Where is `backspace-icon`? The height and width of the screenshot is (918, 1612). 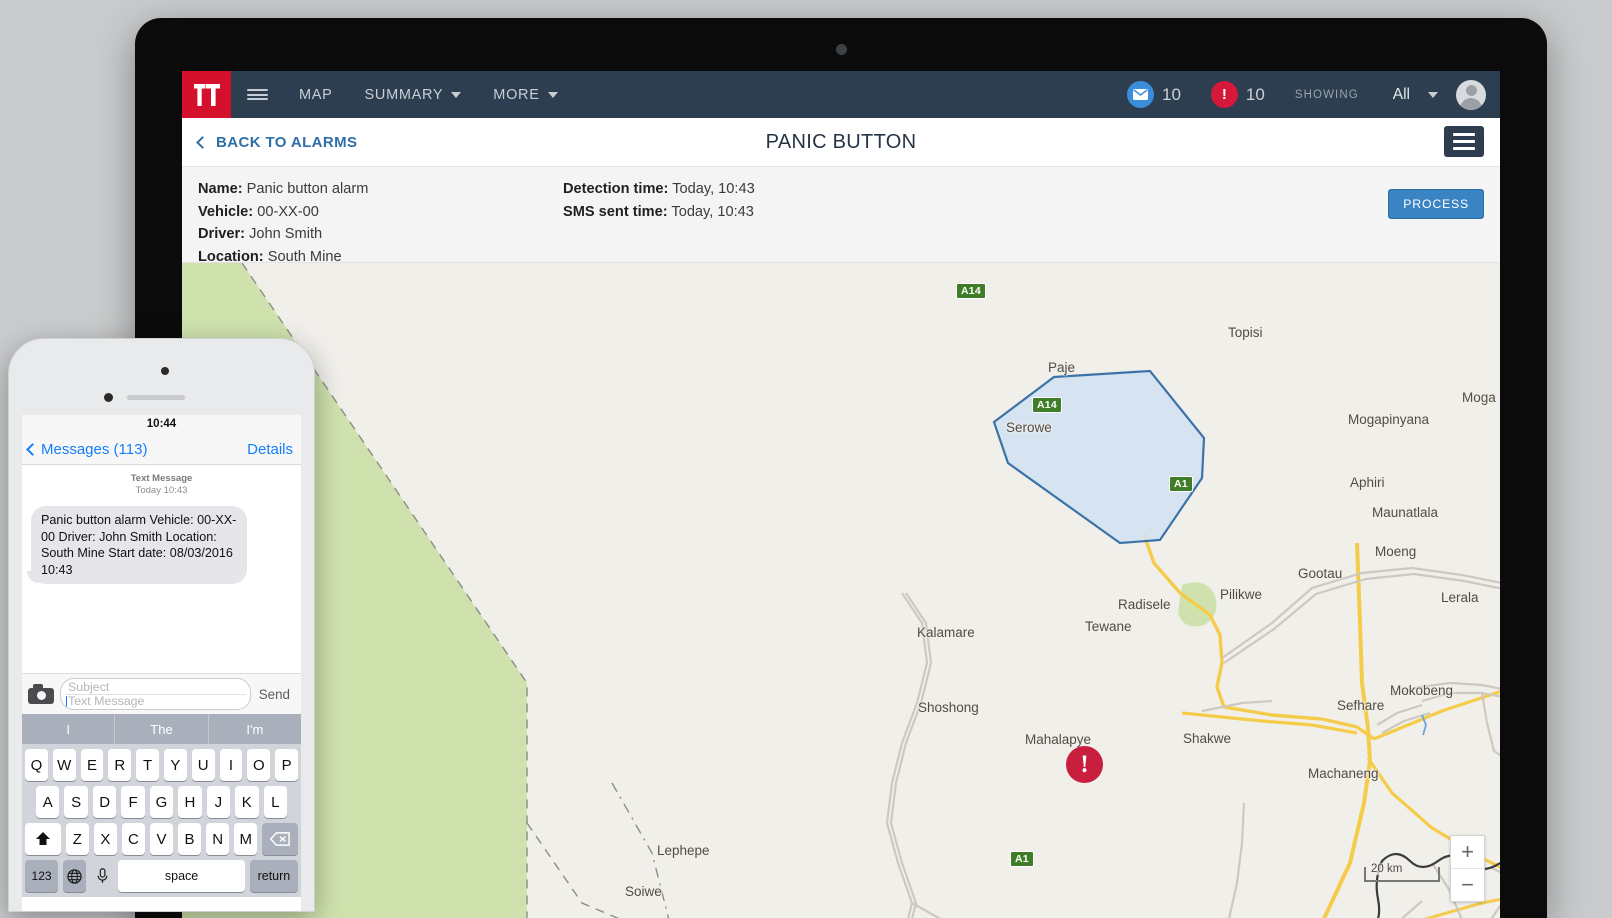 backspace-icon is located at coordinates (280, 839).